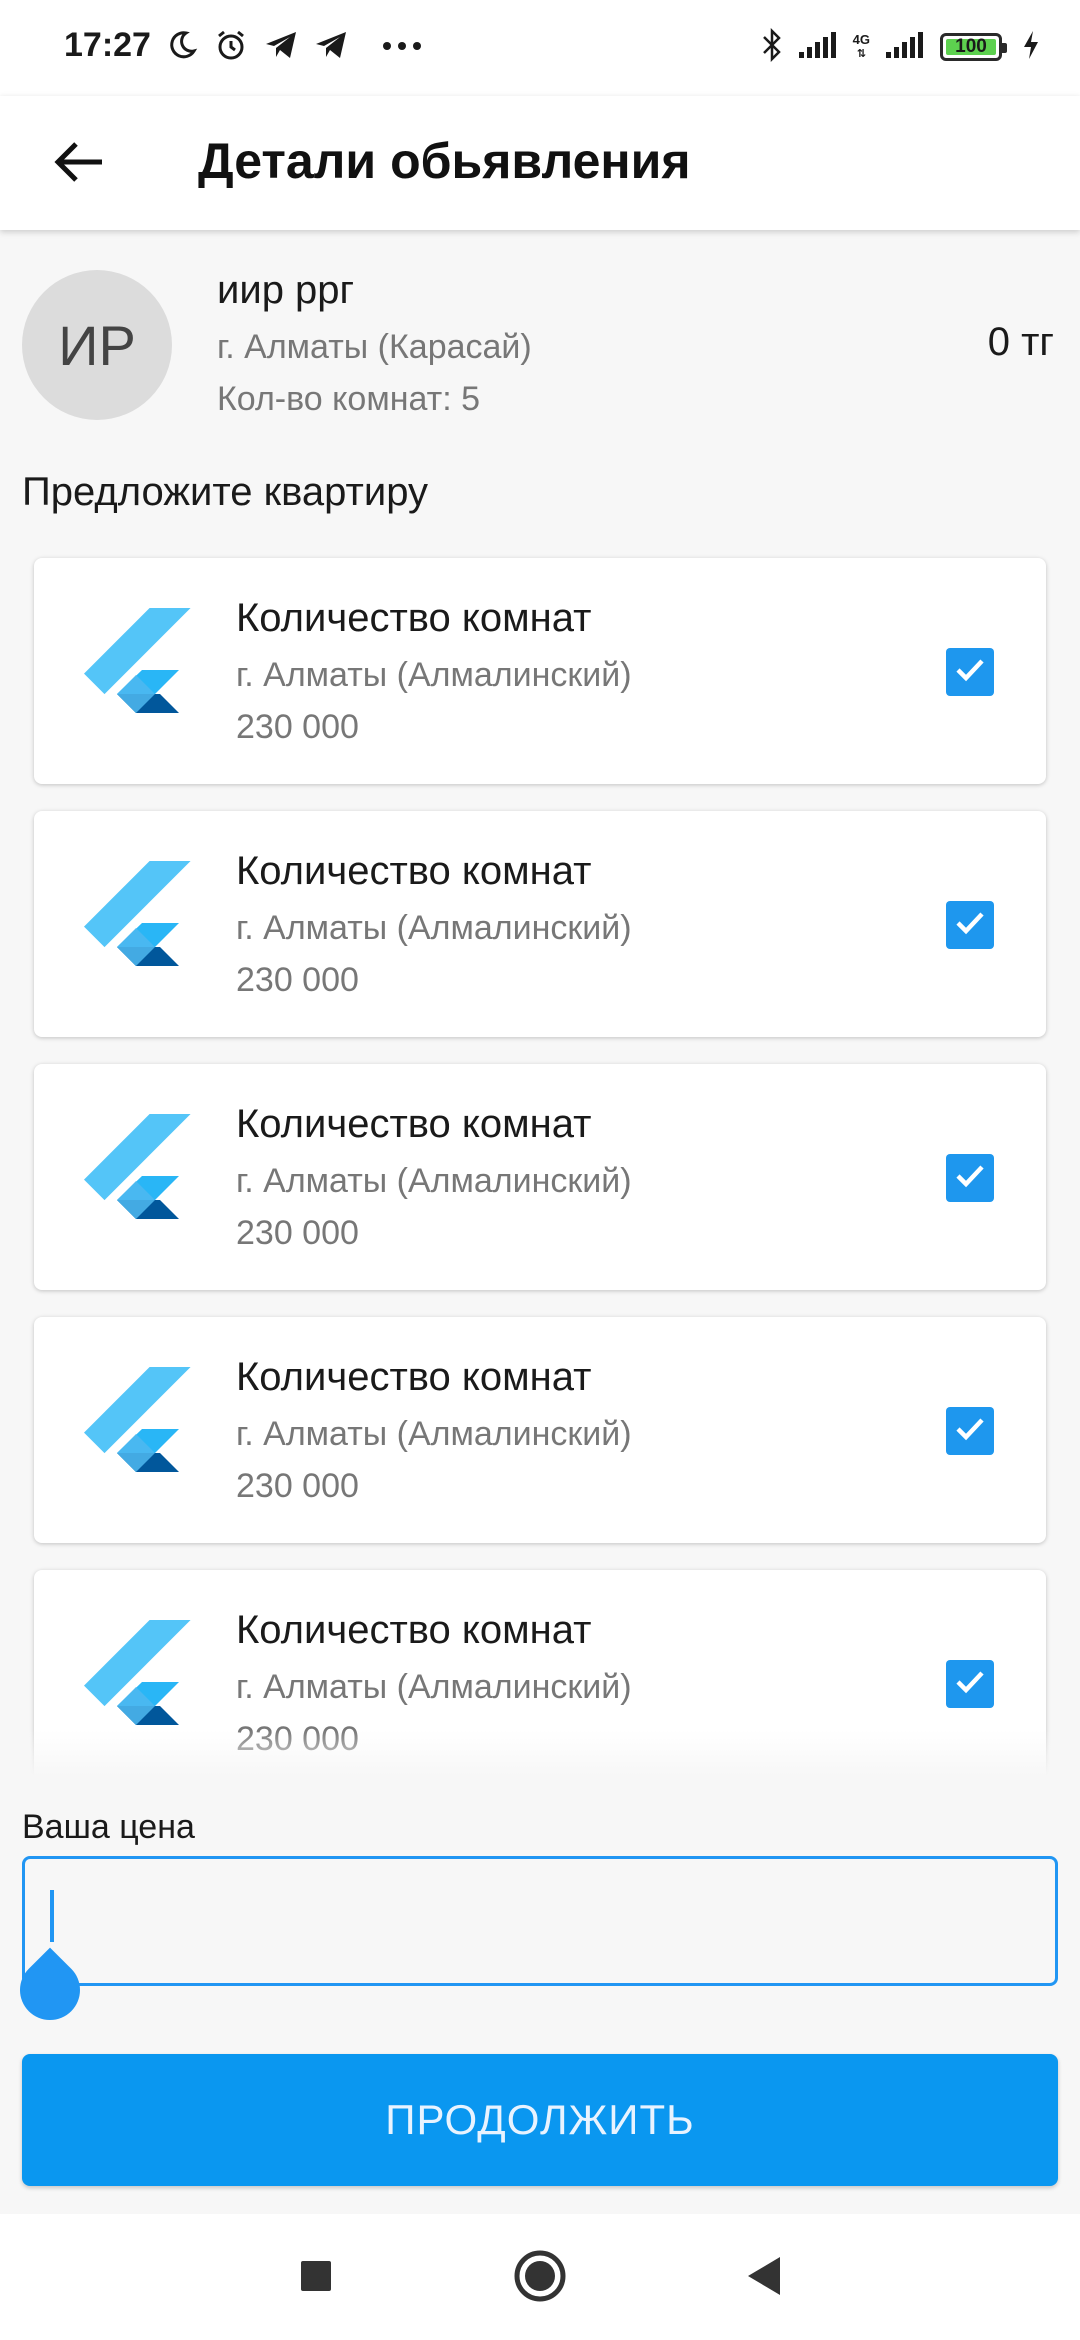 The image size is (1080, 2340). I want to click on status-notification-icons, so click(294, 47).